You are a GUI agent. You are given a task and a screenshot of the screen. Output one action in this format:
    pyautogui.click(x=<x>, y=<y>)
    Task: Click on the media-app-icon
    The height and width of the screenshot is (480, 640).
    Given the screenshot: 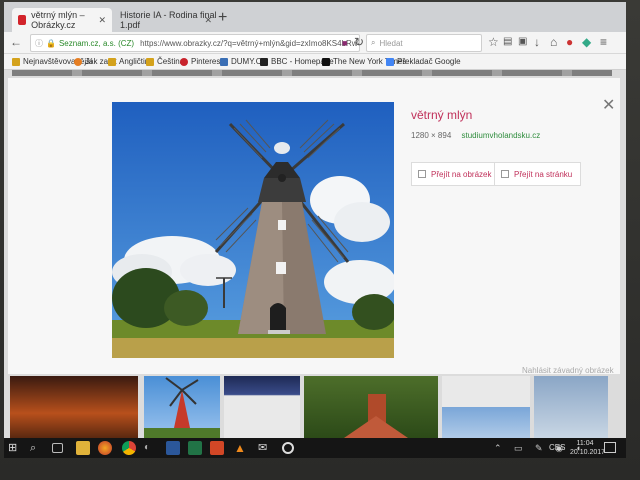 What is the action you would take?
    pyautogui.click(x=288, y=448)
    